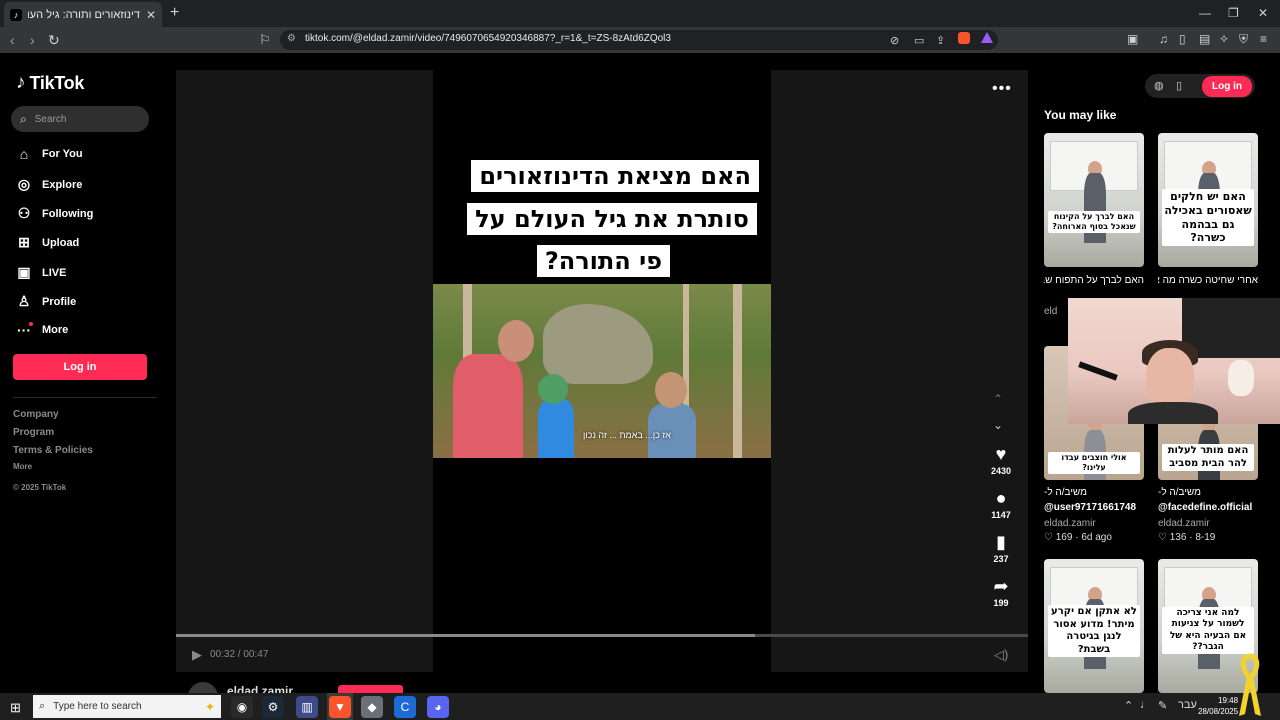 The height and width of the screenshot is (720, 1280). Describe the element at coordinates (1243, 39) in the screenshot. I see `vpn-icon: ⛨` at that location.